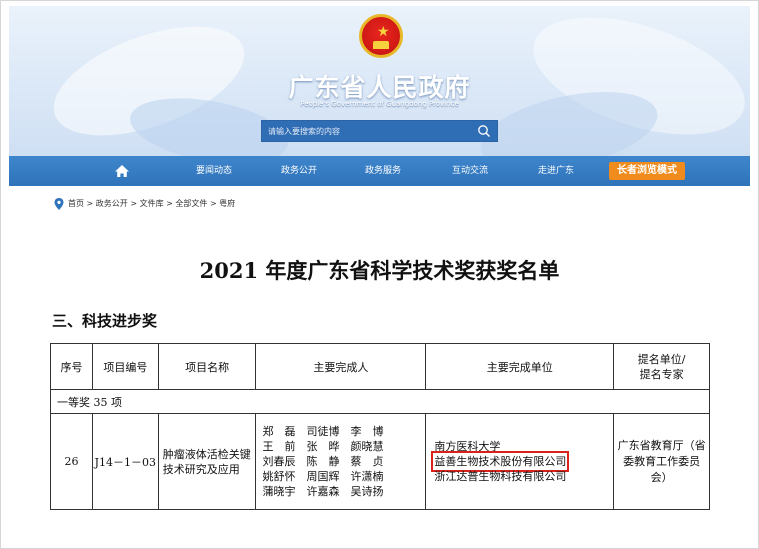  Describe the element at coordinates (59, 204) in the screenshot. I see `location-pin-icon` at that location.